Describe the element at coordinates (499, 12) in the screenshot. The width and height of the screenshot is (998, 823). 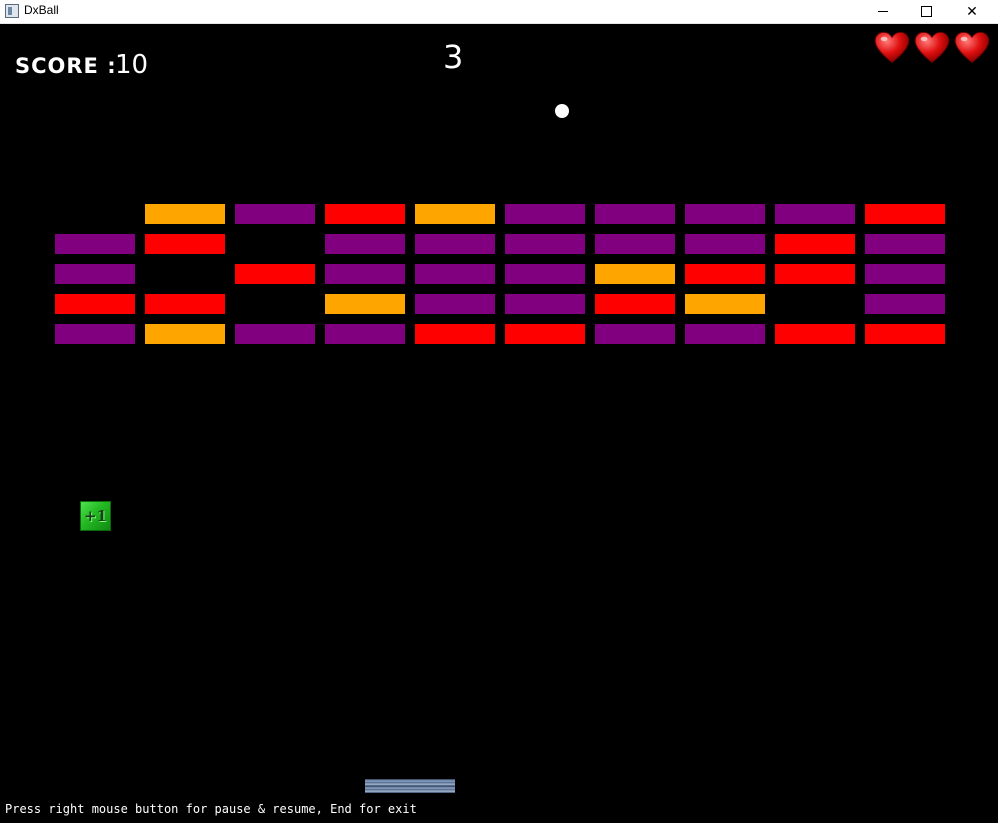
I see `title-bar: DxBall ✕` at that location.